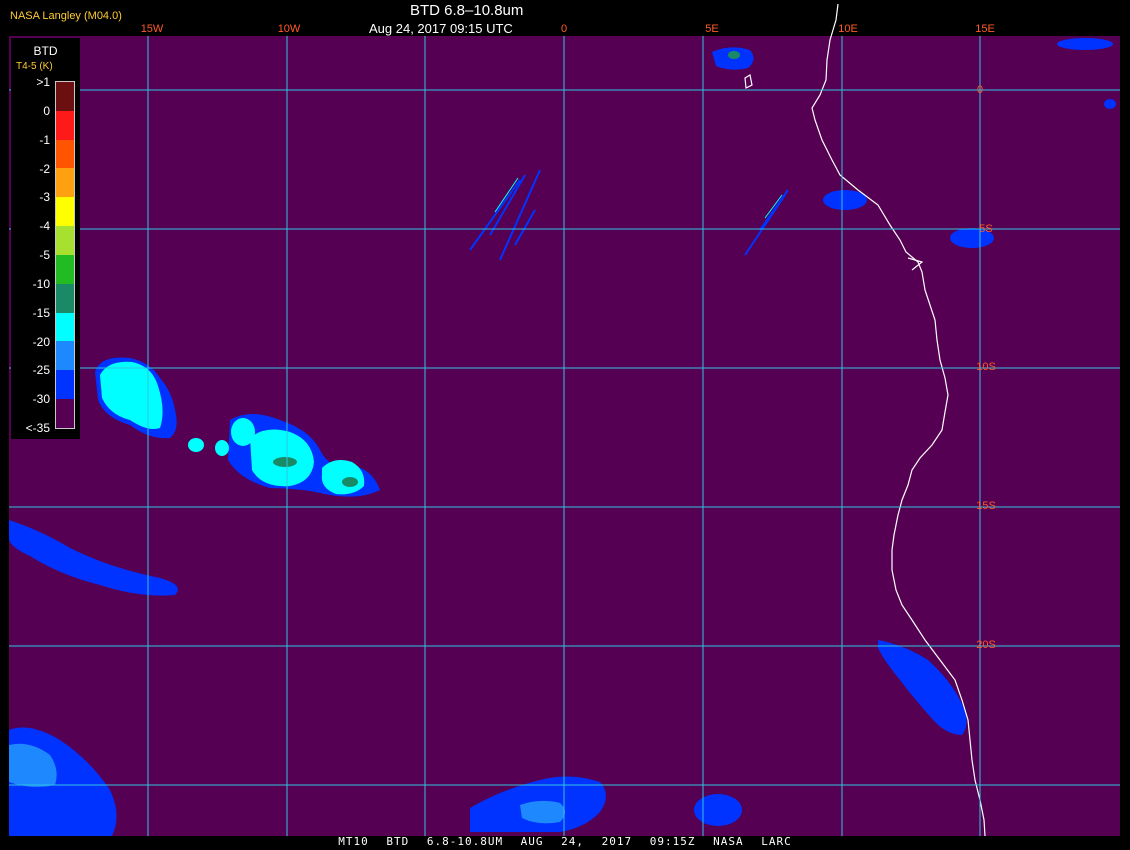 The height and width of the screenshot is (850, 1130). Describe the element at coordinates (44, 226) in the screenshot. I see `legend-tick-label: -4` at that location.